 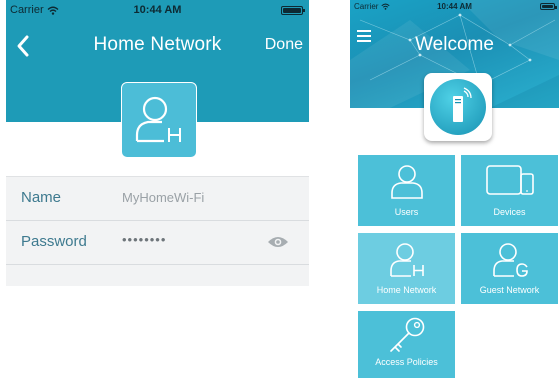 I want to click on tile-label: Access Policies, so click(x=406, y=362).